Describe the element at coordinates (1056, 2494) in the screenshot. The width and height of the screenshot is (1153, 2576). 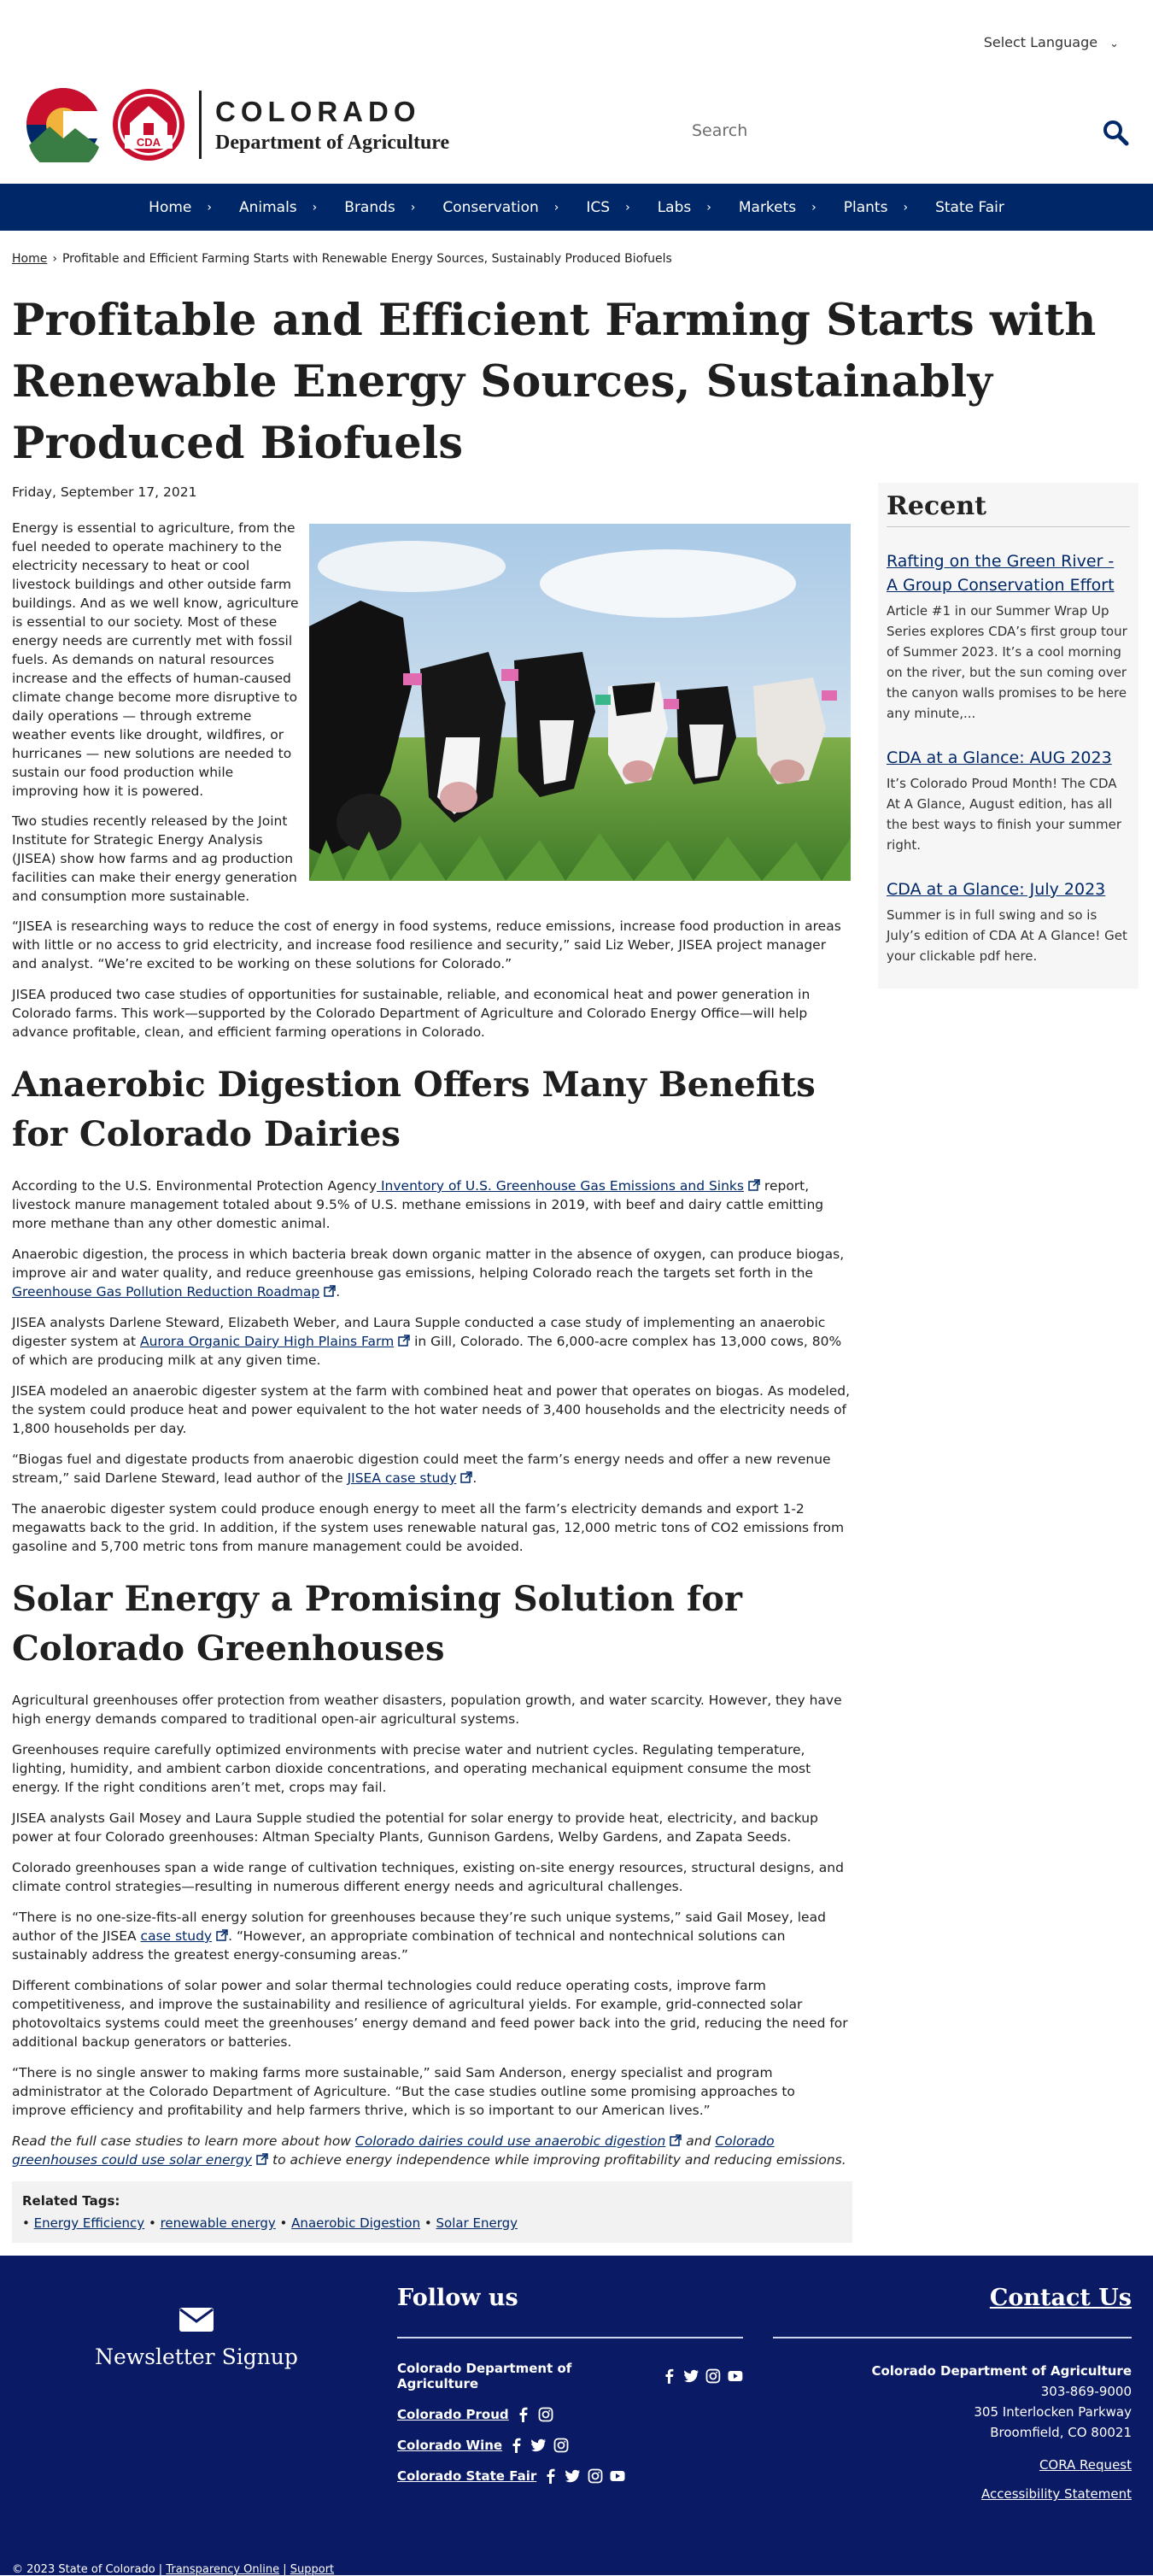
I see `accessibility-statement-link: Accessibility Statement` at that location.